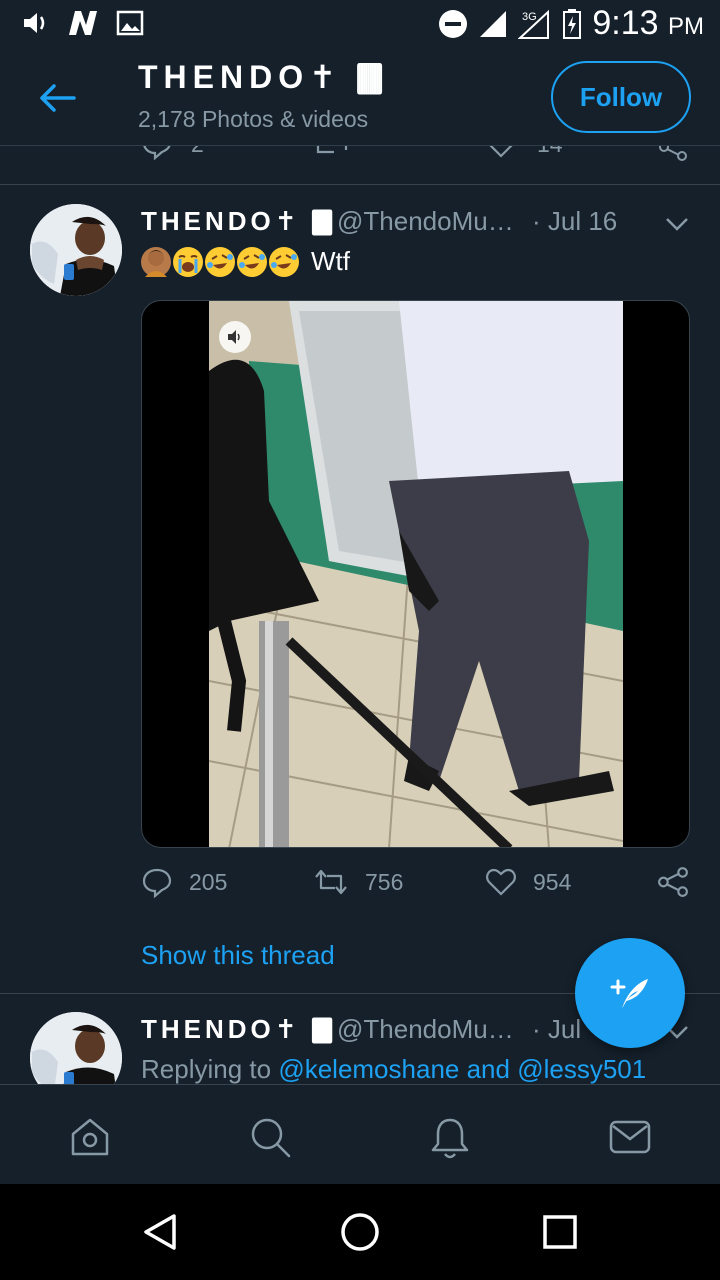 This screenshot has width=720, height=1280. I want to click on signal-3g-icon: 3G, so click(534, 24).